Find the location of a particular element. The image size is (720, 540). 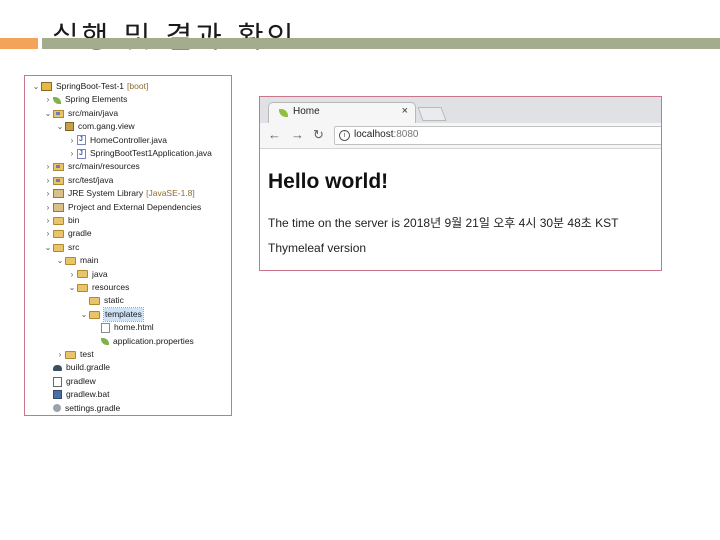

tree-item: ⌄ main is located at coordinates (77, 261).